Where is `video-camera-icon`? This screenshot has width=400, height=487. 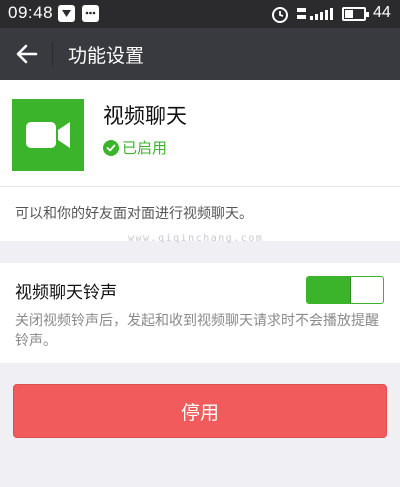 video-camera-icon is located at coordinates (48, 135).